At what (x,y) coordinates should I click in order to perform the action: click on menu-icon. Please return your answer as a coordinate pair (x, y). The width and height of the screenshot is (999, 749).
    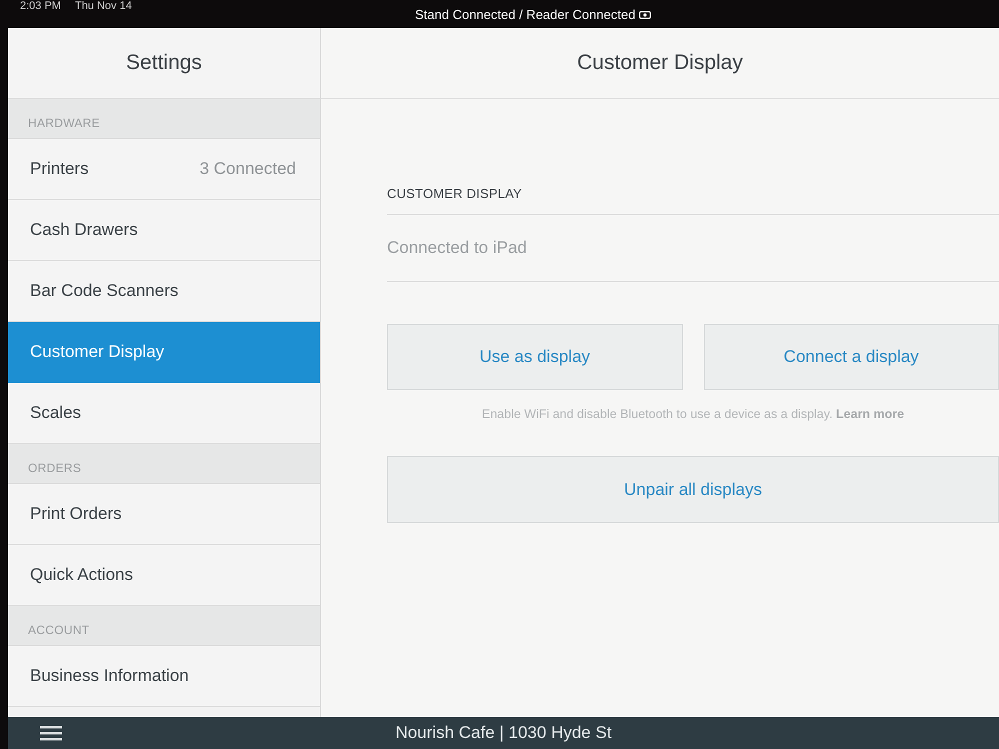
    Looking at the image, I should click on (51, 733).